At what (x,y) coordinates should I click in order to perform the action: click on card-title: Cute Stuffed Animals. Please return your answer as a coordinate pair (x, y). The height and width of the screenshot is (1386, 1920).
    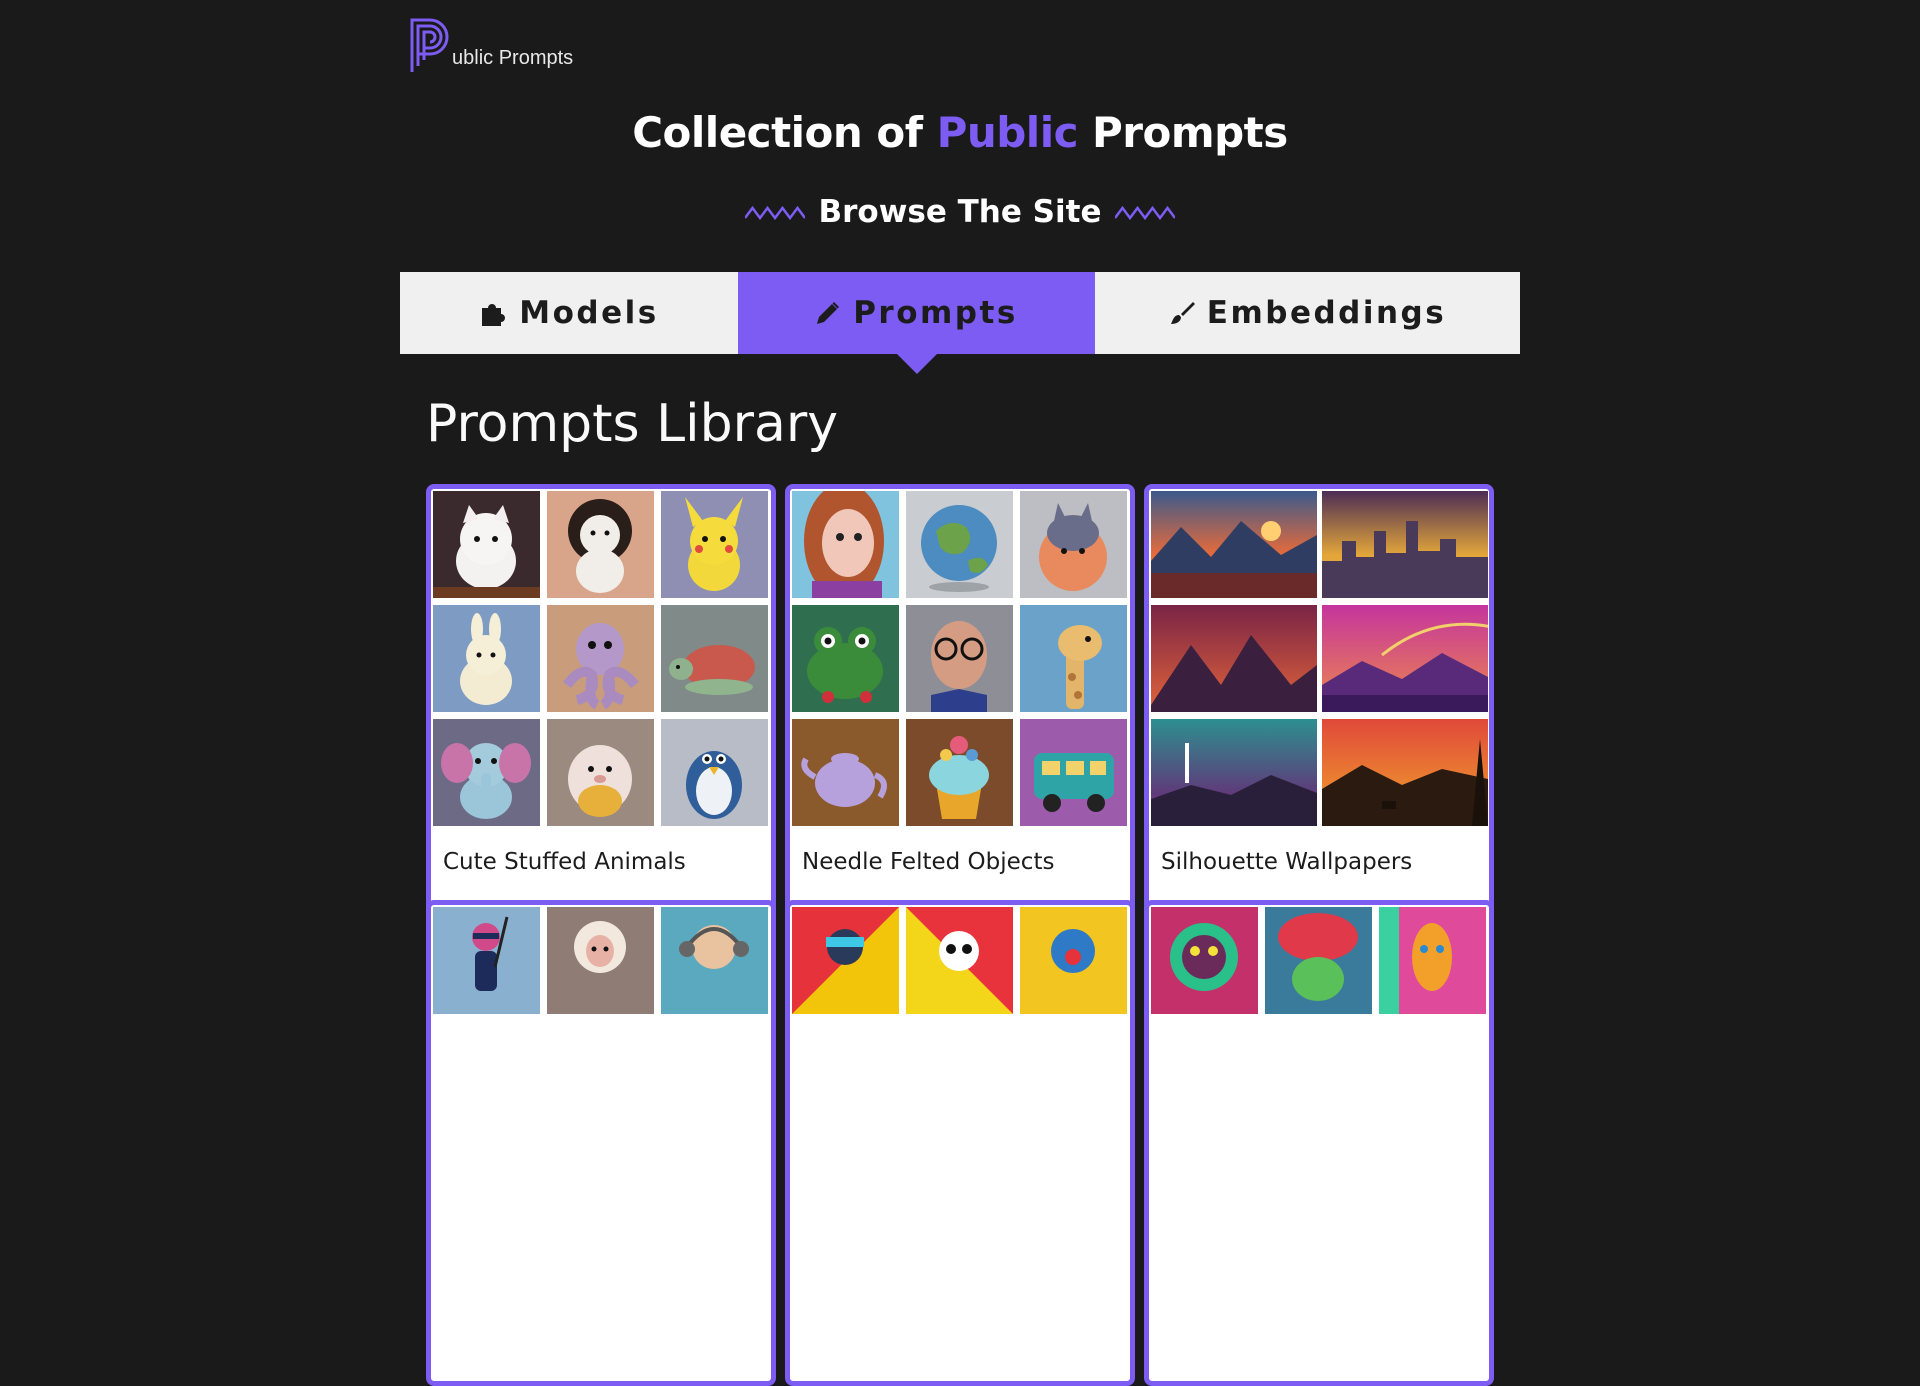
    Looking at the image, I should click on (564, 862).